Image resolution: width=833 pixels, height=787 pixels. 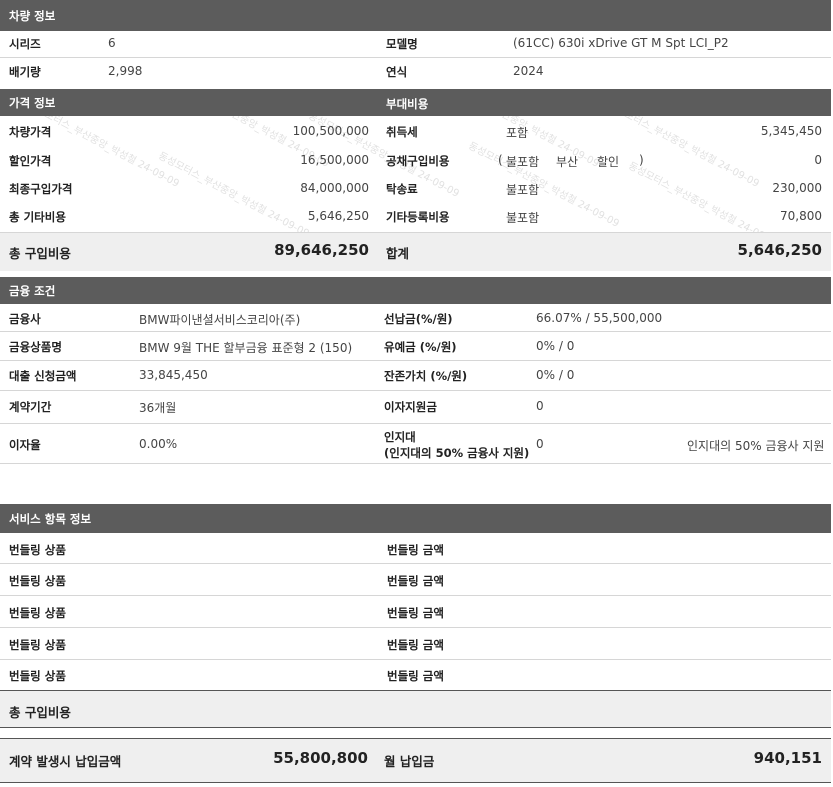 What do you see at coordinates (418, 319) in the screenshot?
I see `prepayment-label: 선납금(%/원)` at bounding box center [418, 319].